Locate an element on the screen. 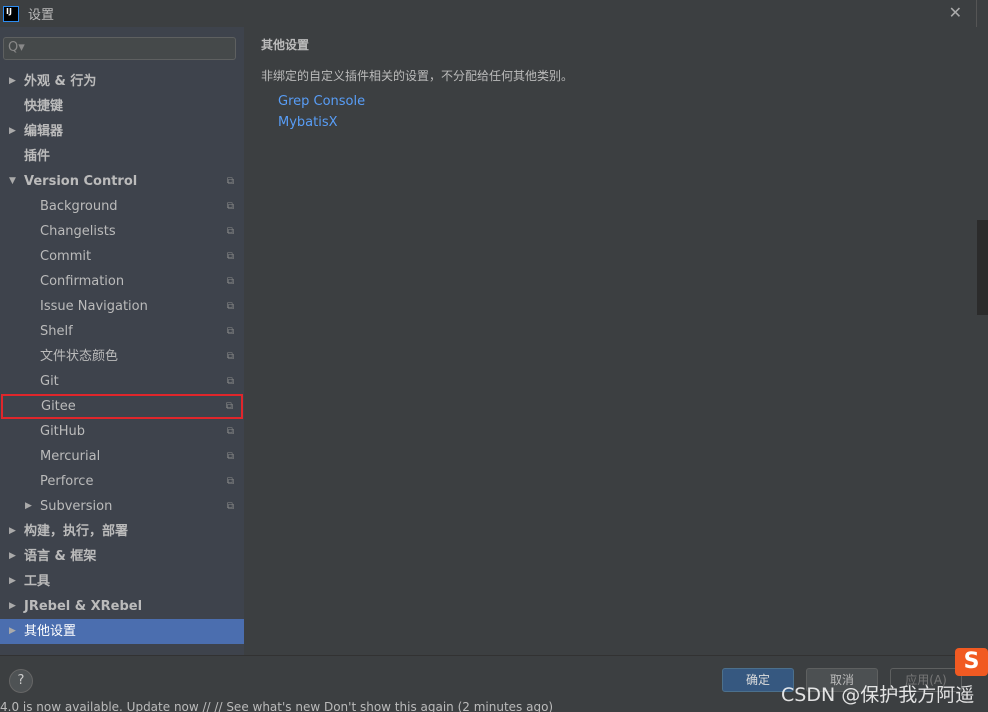  tree-item: ▶ 工具 is located at coordinates (122, 581).